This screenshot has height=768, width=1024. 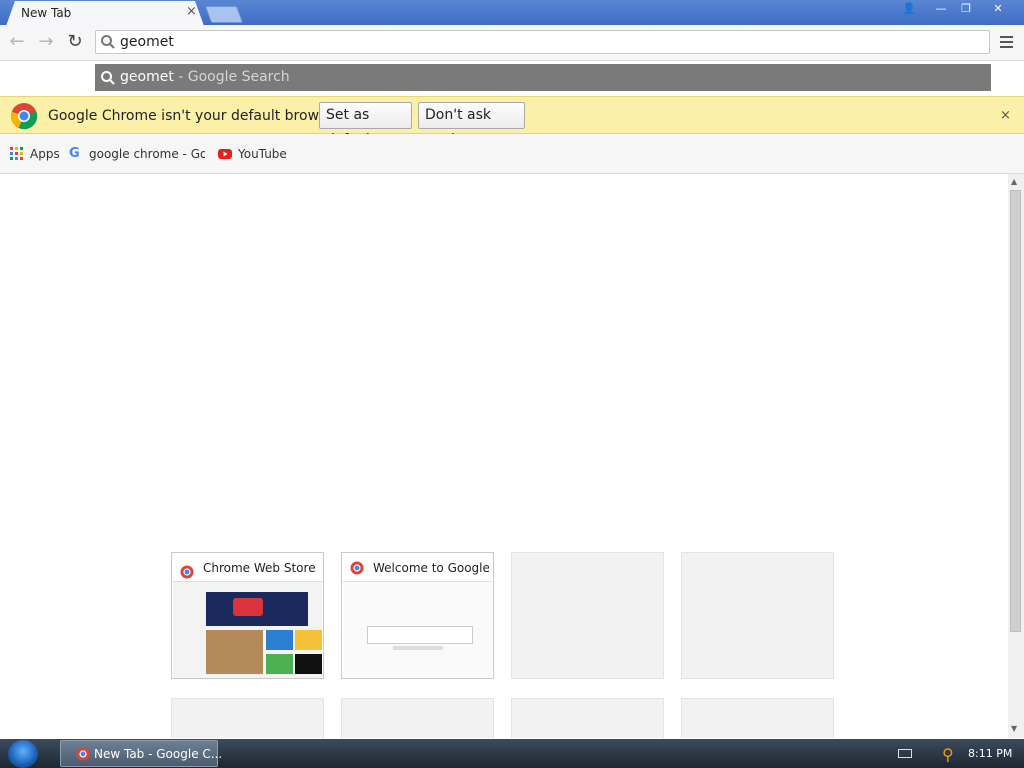 I want to click on set-as-default-button: Set as default, so click(x=365, y=125).